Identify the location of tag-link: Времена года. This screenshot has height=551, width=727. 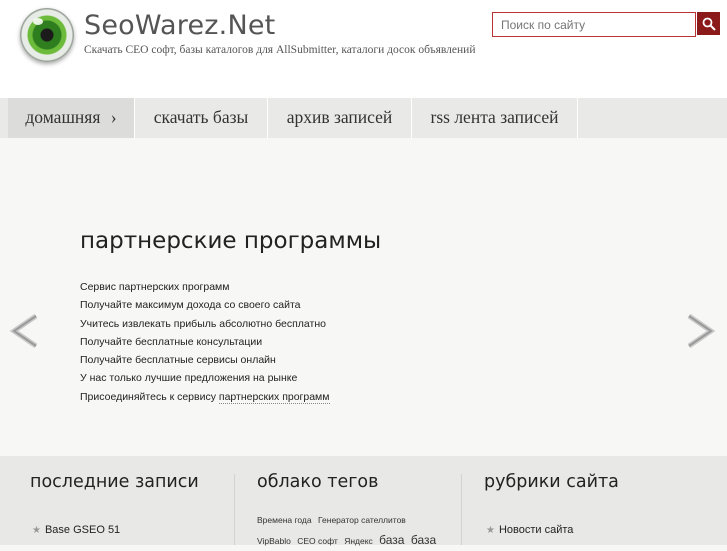
(284, 520).